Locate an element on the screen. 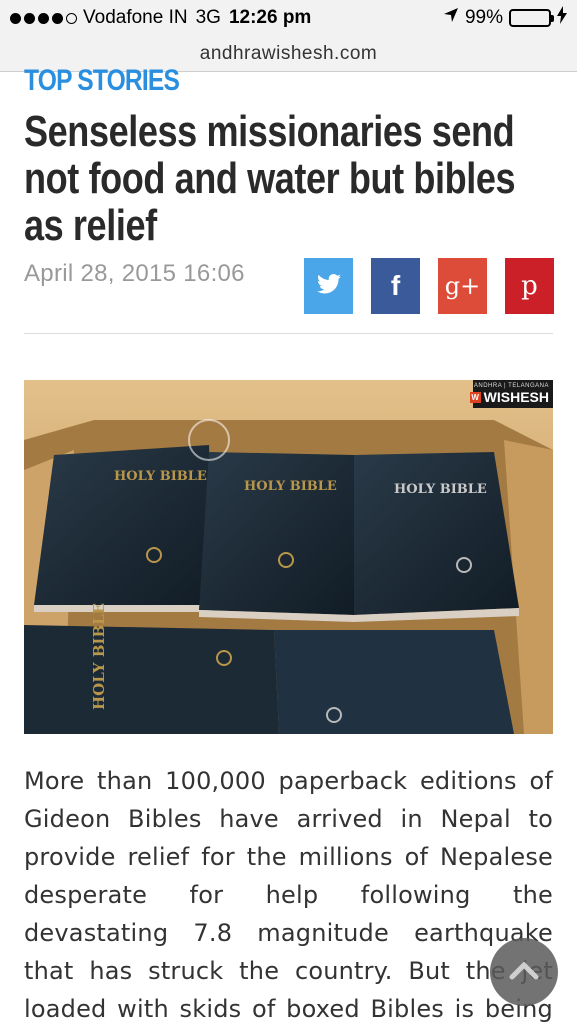 This screenshot has height=1024, width=577. url-text: andhrawishesh.com is located at coordinates (288, 54).